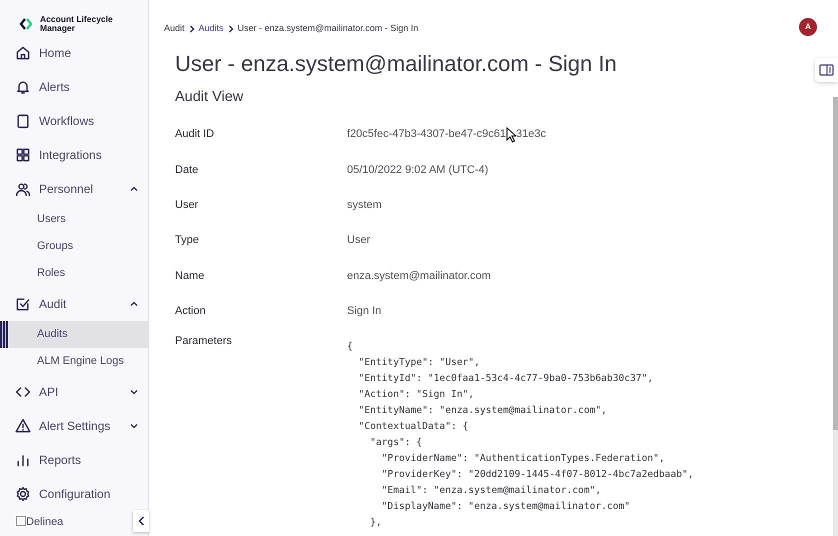  I want to click on breadcrumb-link: Audits, so click(211, 29).